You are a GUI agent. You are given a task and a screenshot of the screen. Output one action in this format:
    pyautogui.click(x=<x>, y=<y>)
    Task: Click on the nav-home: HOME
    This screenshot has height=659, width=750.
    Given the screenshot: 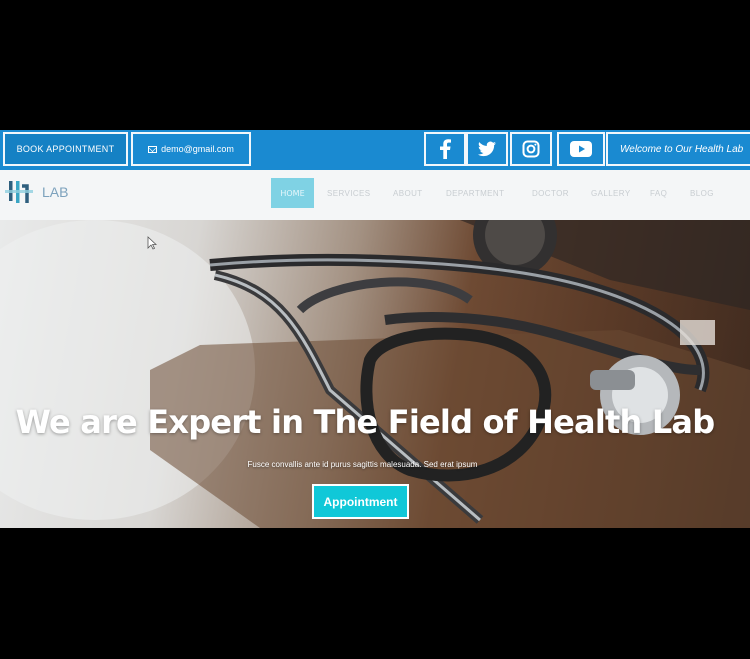 What is the action you would take?
    pyautogui.click(x=292, y=193)
    